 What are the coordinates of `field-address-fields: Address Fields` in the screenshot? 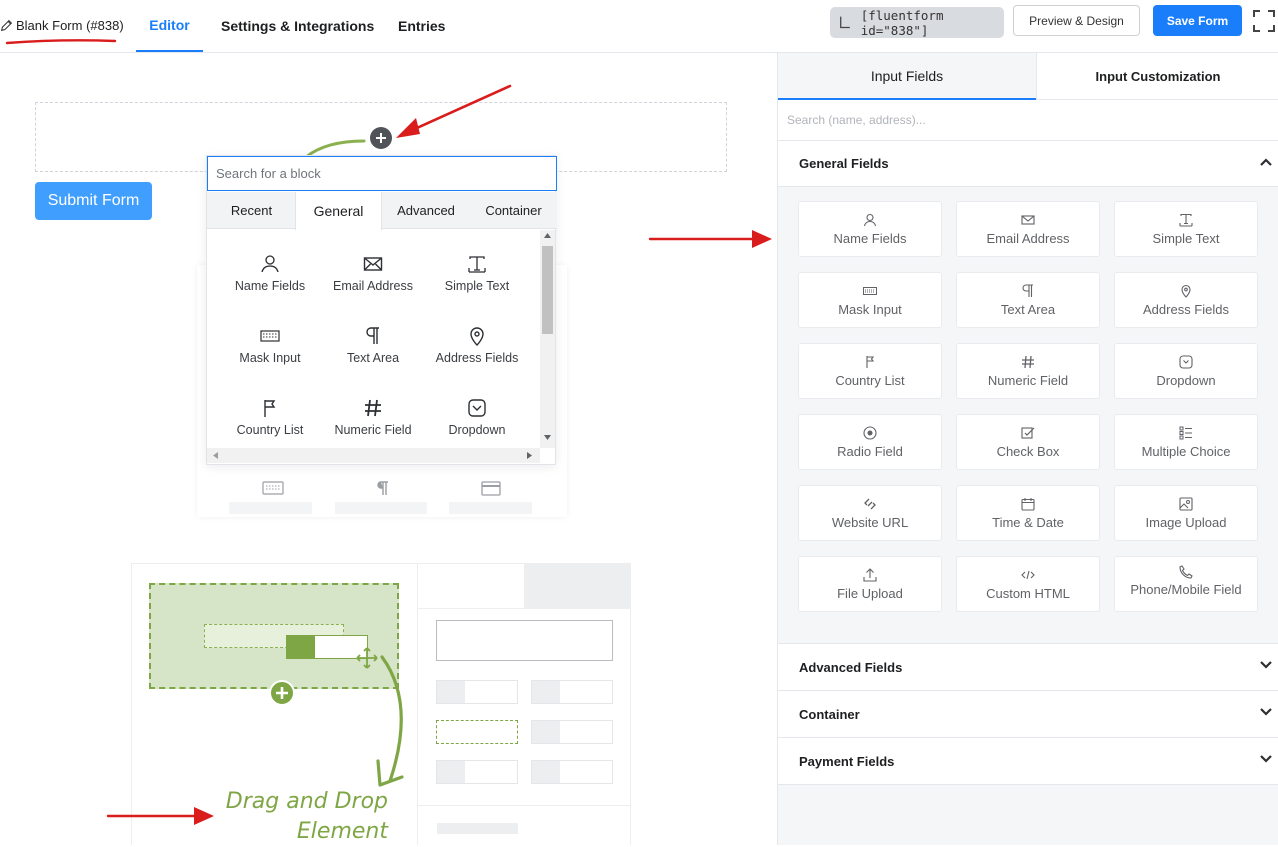 It's located at (1186, 300).